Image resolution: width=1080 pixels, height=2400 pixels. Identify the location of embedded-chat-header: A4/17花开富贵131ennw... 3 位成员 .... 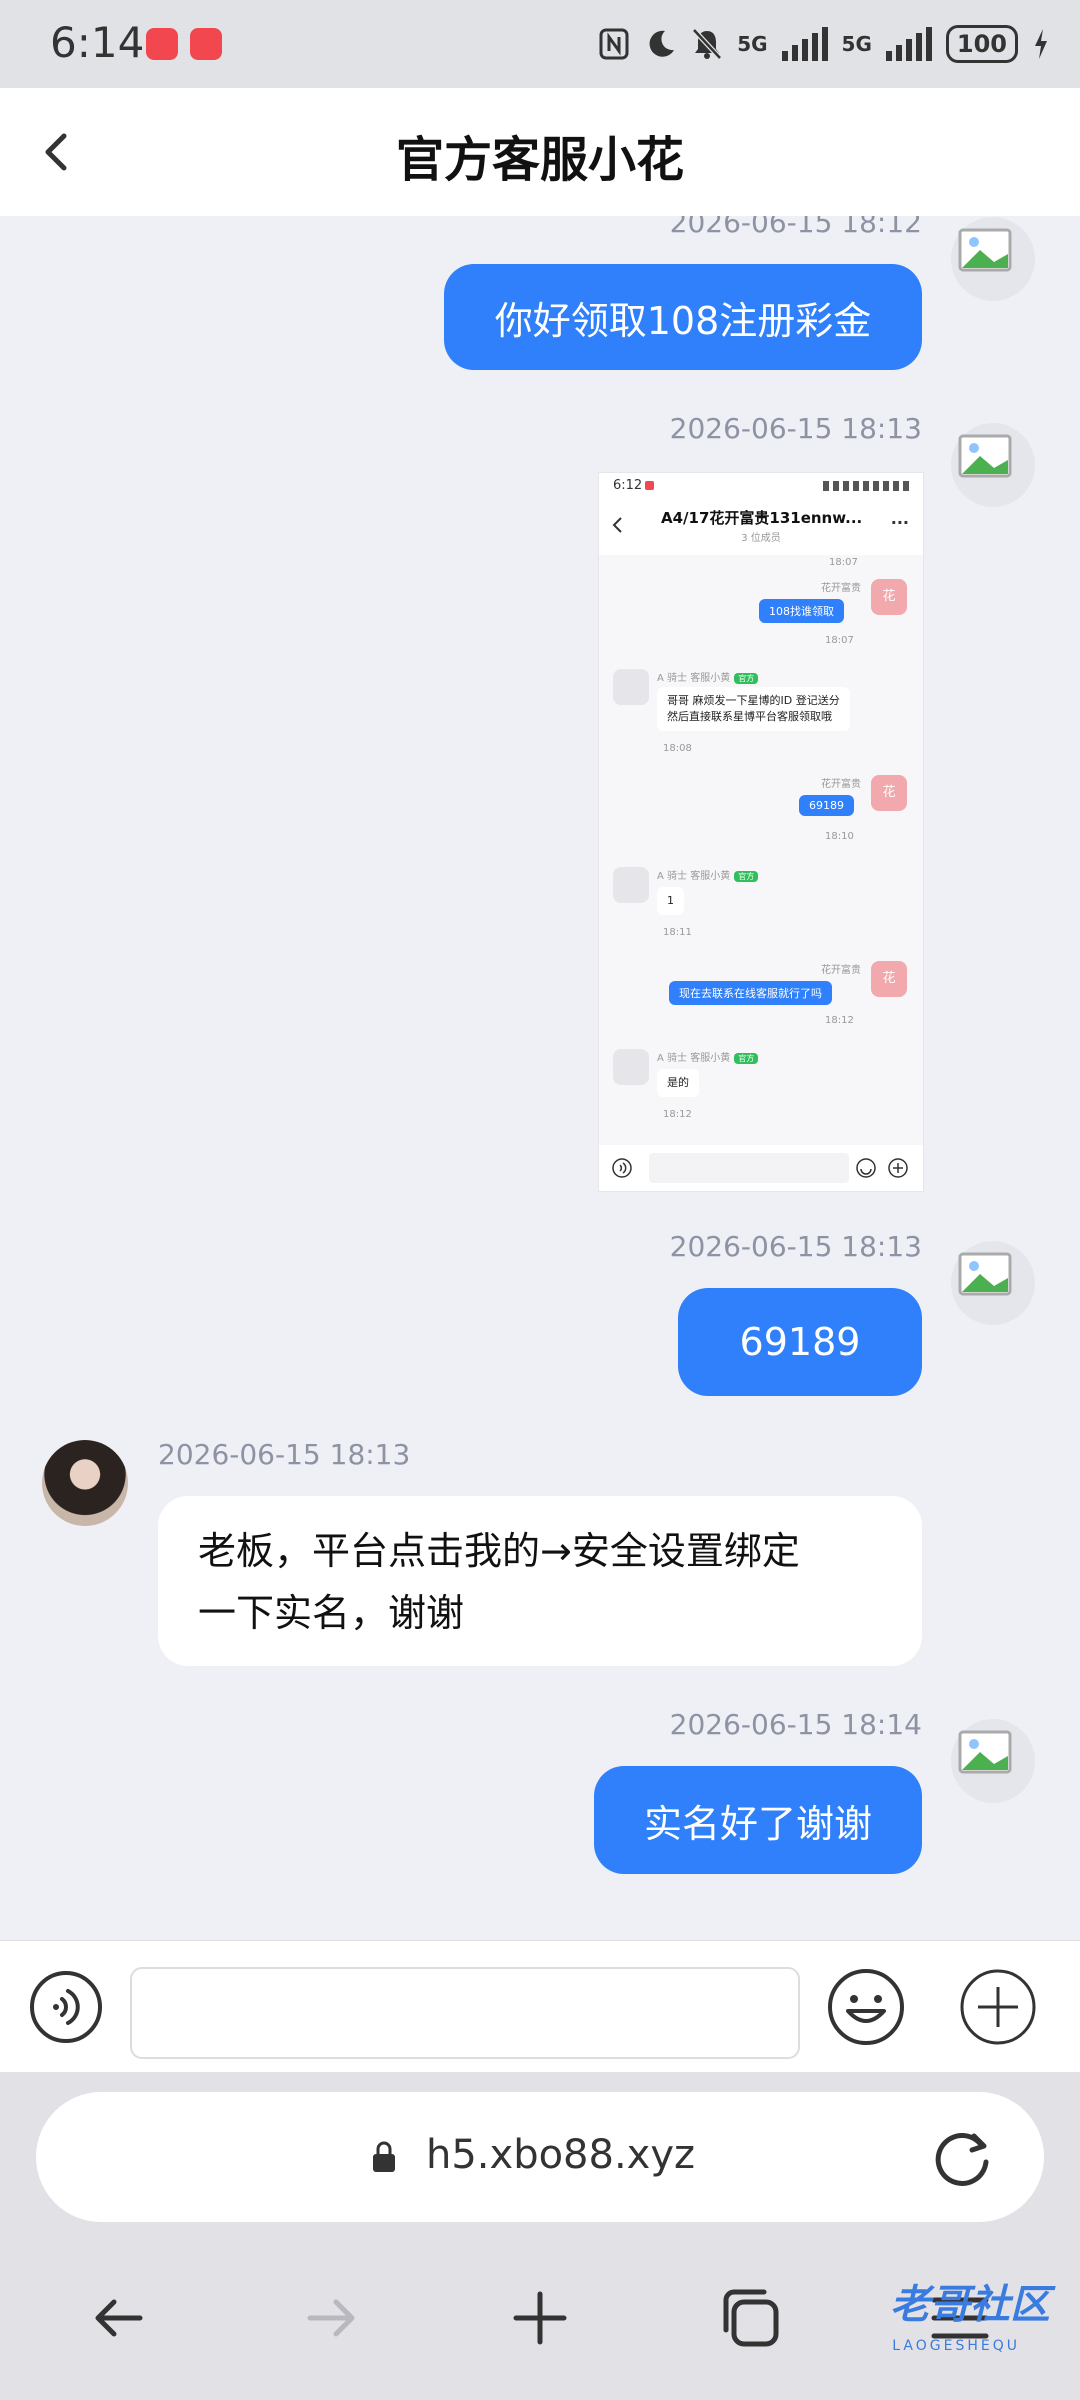
(761, 527).